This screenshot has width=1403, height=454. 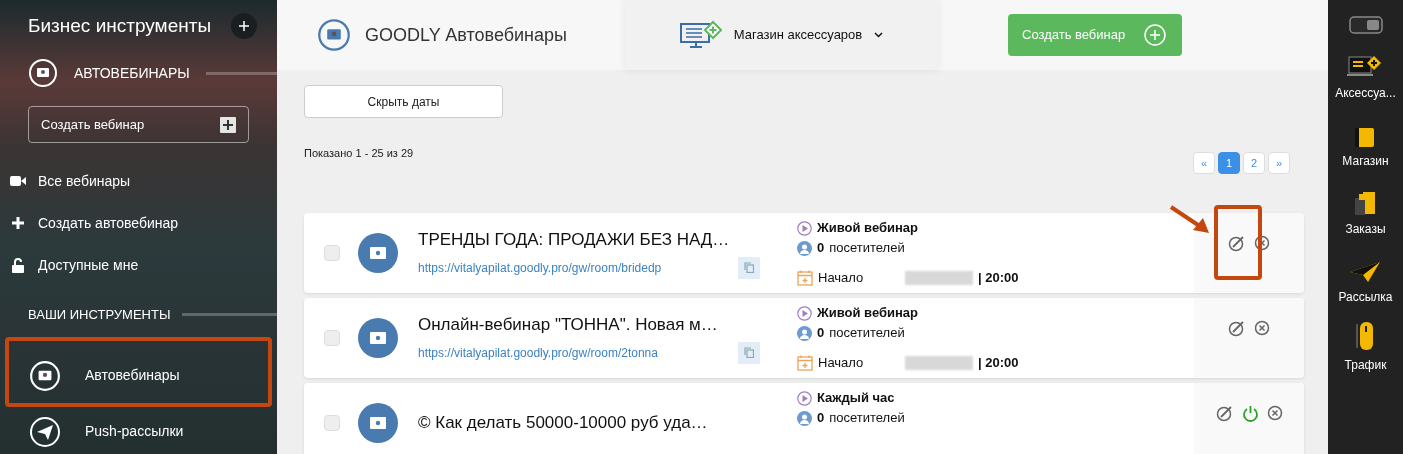 I want to click on section-title: АВТОВЕБИНАРЫ, so click(x=132, y=73).